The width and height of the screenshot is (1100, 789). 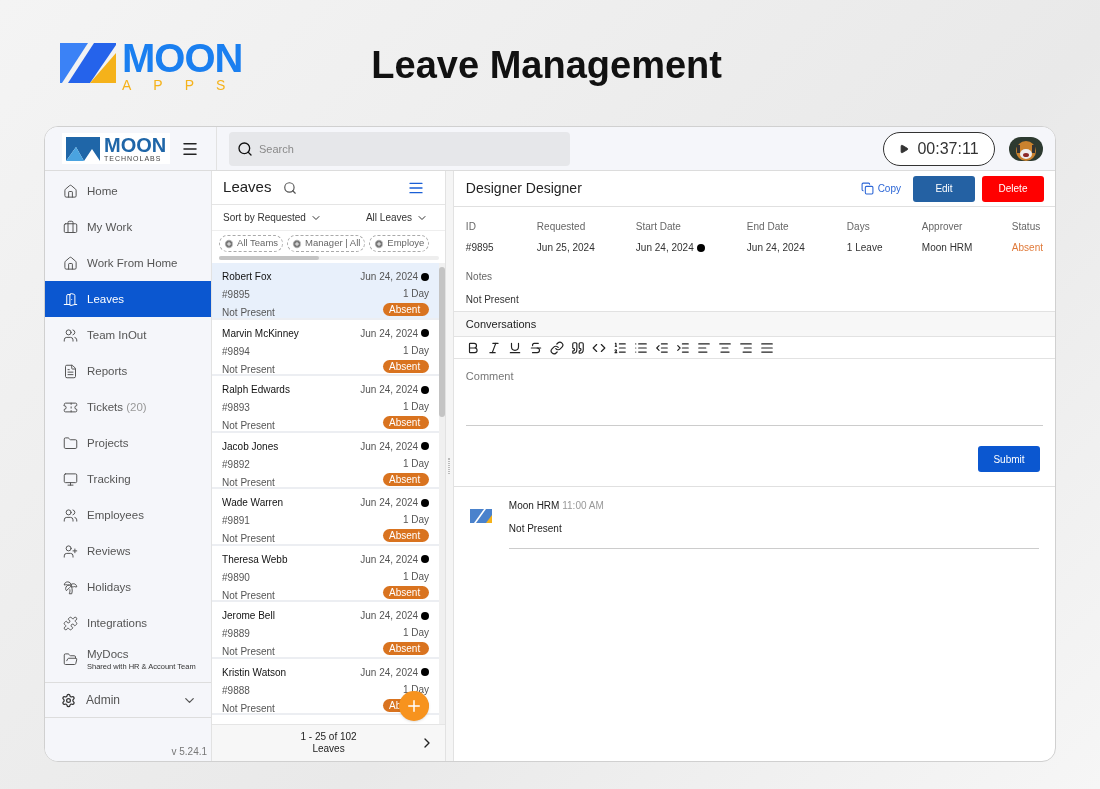 What do you see at coordinates (535, 529) in the screenshot?
I see `message-text: Not Present` at bounding box center [535, 529].